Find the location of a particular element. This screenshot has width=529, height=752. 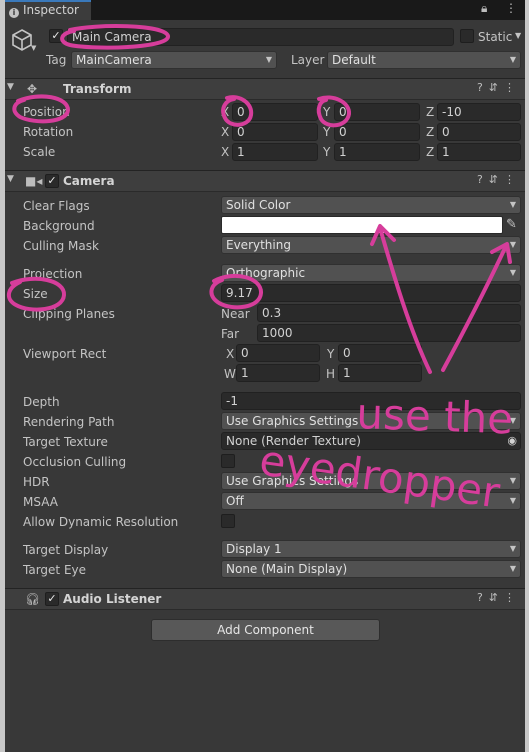

viewport-y-field: 0 is located at coordinates (380, 353).